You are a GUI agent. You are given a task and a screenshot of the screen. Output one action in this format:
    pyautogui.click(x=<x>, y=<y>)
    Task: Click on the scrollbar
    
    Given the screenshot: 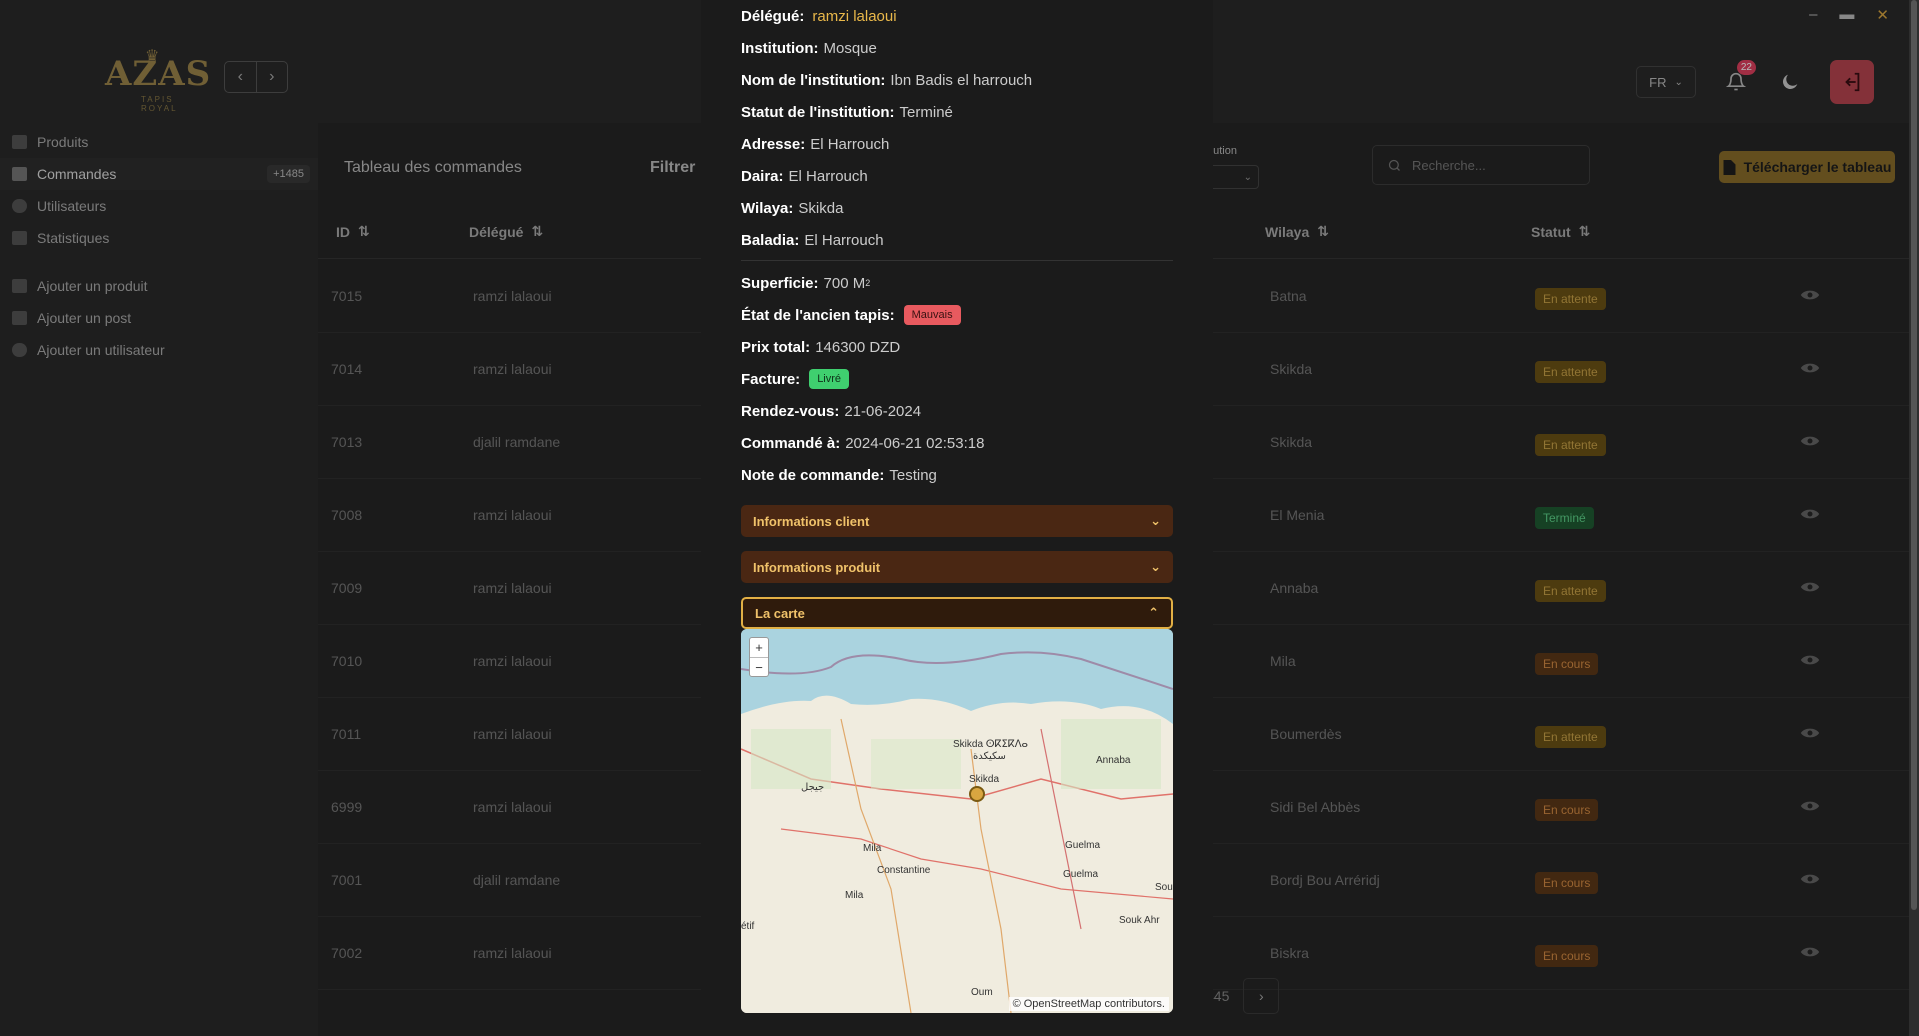 What is the action you would take?
    pyautogui.click(x=1914, y=518)
    